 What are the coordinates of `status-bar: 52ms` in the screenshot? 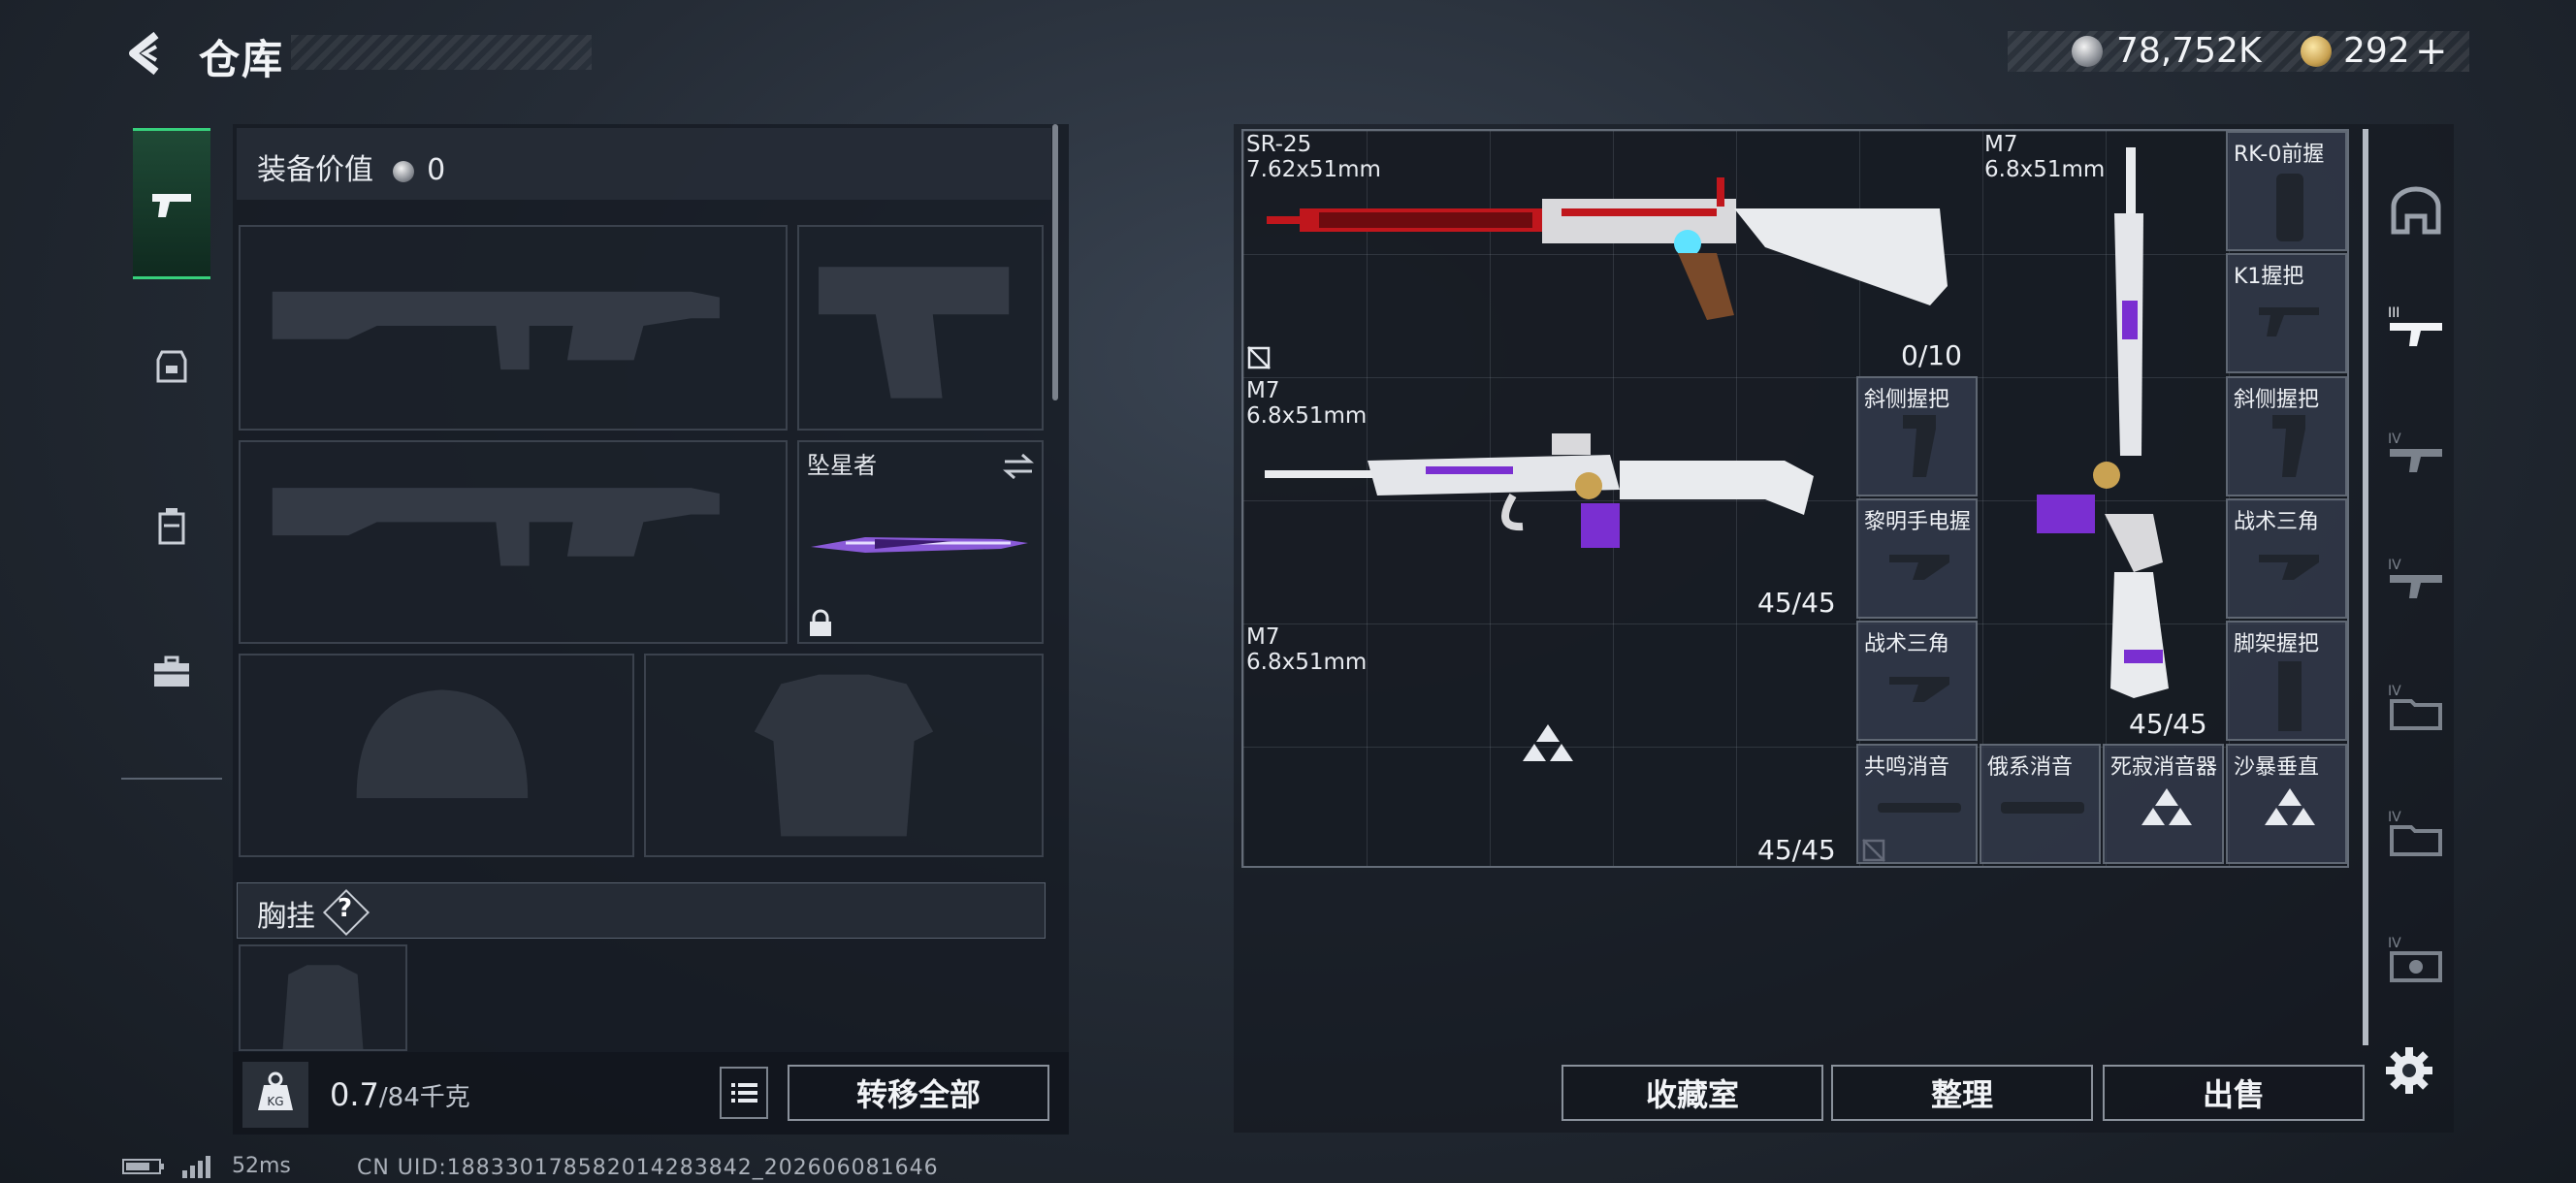 It's located at (206, 1166).